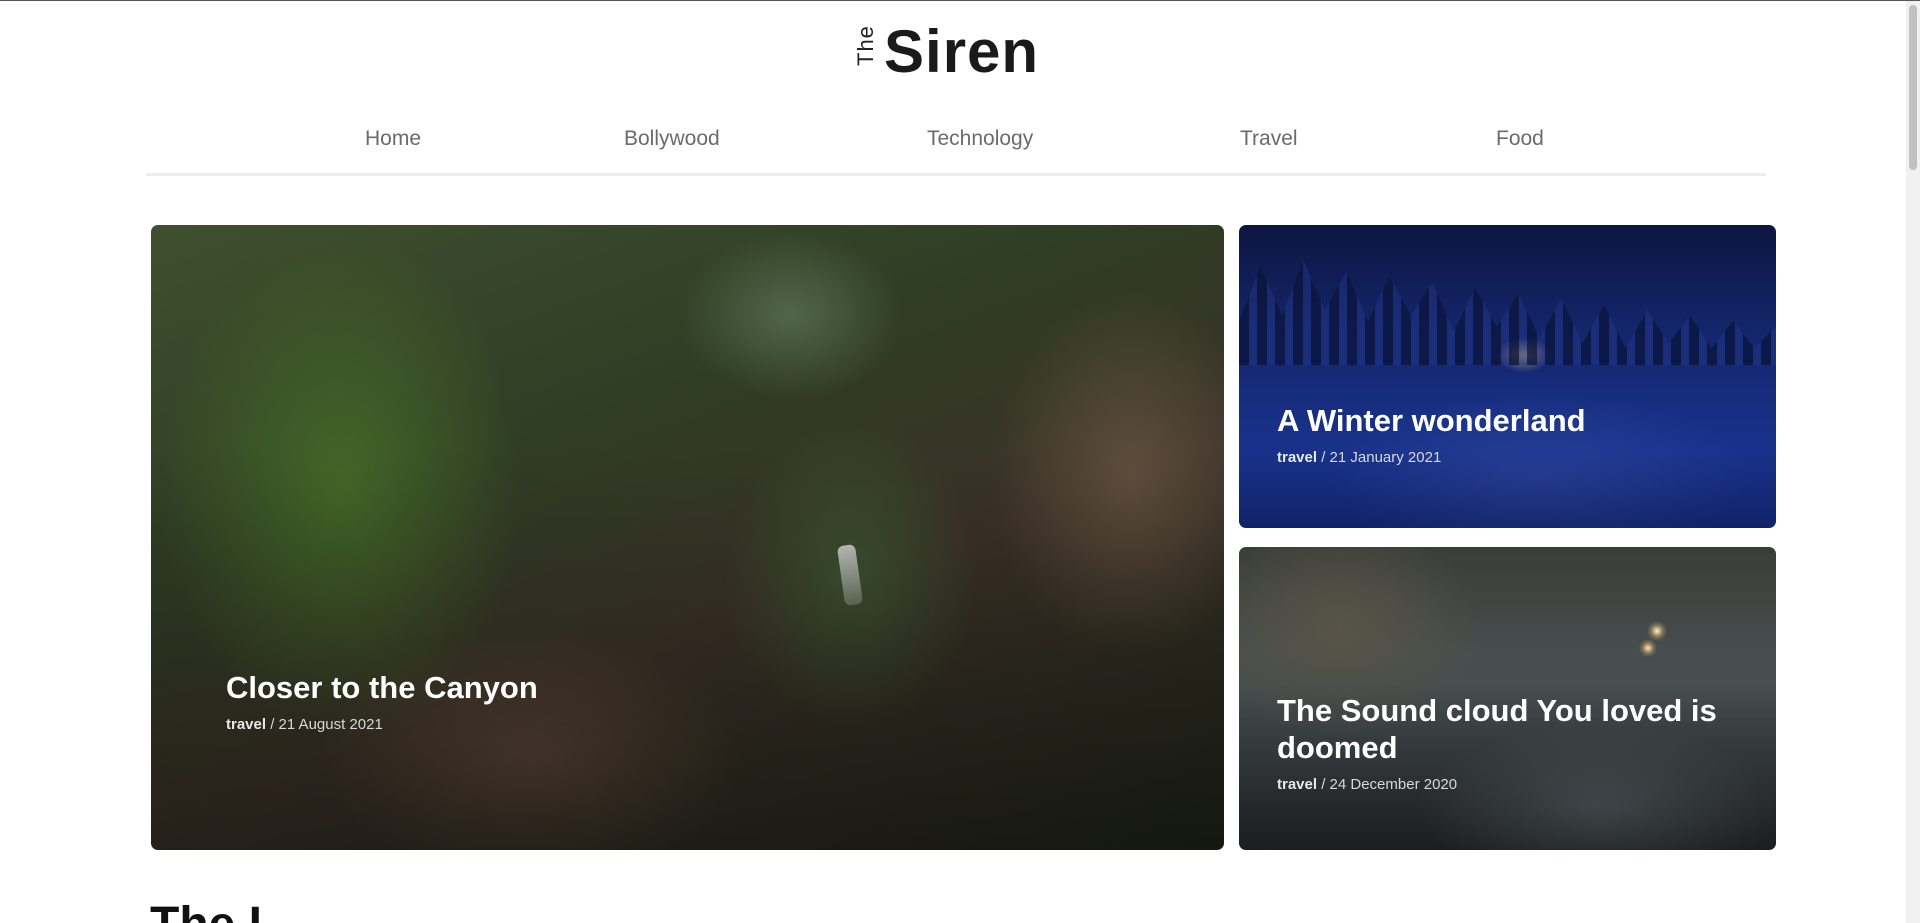 The width and height of the screenshot is (1920, 923). What do you see at coordinates (1512, 784) in the screenshot?
I see `post-meta: travel / 24 December 2020` at bounding box center [1512, 784].